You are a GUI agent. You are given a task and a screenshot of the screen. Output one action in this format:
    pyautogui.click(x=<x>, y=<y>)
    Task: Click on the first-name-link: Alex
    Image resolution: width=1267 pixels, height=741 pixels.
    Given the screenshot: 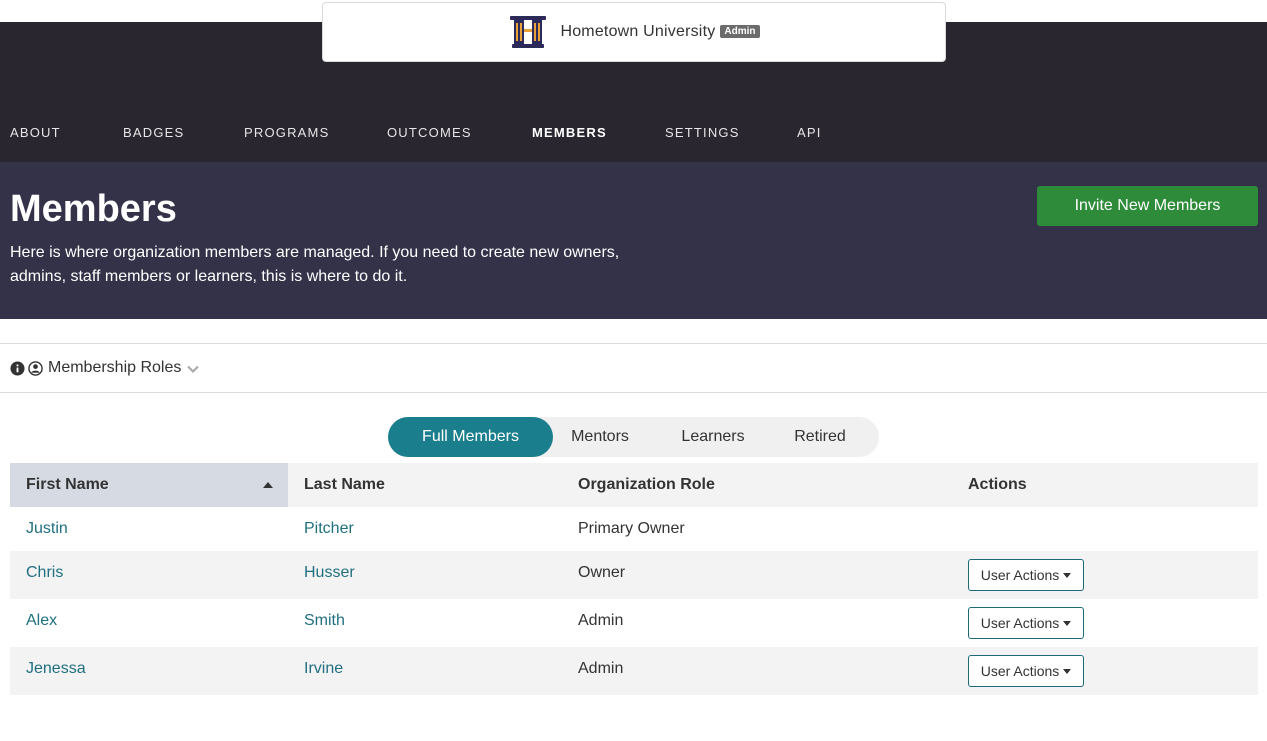 What is the action you would take?
    pyautogui.click(x=41, y=621)
    